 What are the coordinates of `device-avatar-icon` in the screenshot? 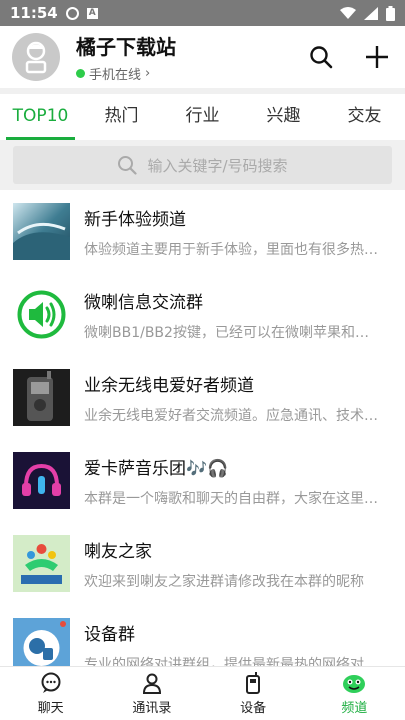 It's located at (41, 642).